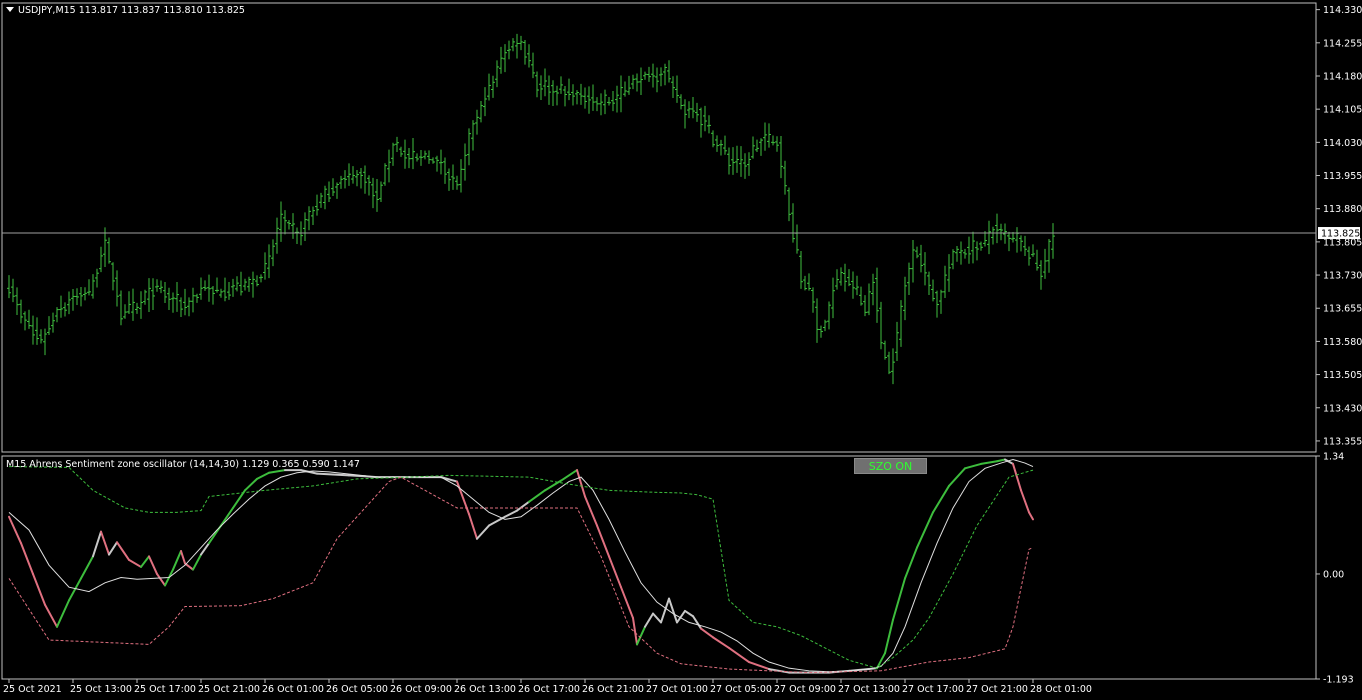 This screenshot has width=1362, height=700. What do you see at coordinates (47, 10) in the screenshot?
I see `symbol-title: USDJPY,M15` at bounding box center [47, 10].